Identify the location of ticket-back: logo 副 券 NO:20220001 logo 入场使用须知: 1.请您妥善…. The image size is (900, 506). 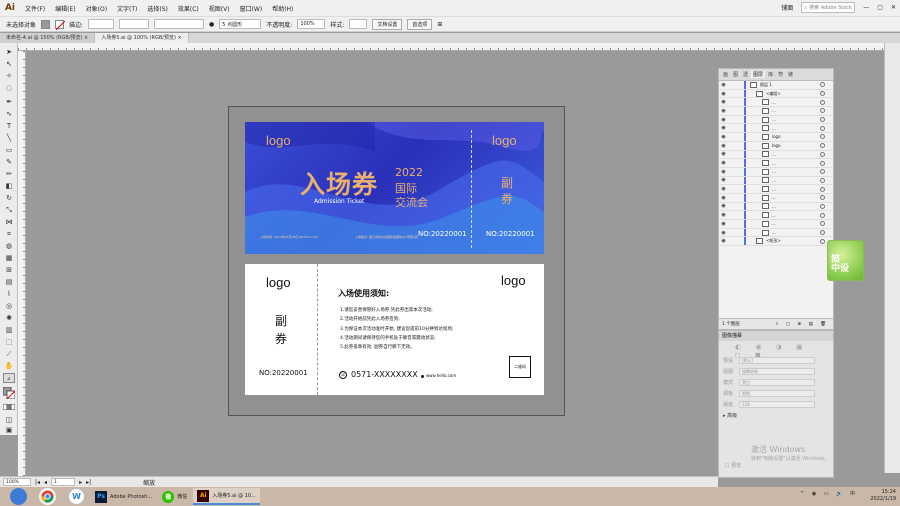
(394, 329).